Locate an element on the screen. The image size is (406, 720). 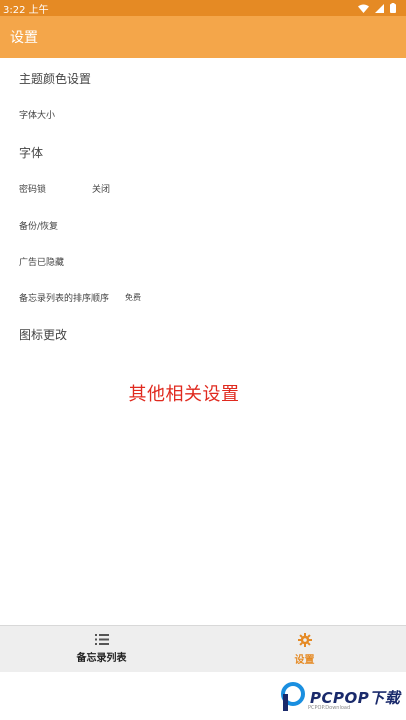
bottom-nav: 备忘录列表 设置 is located at coordinates (203, 648).